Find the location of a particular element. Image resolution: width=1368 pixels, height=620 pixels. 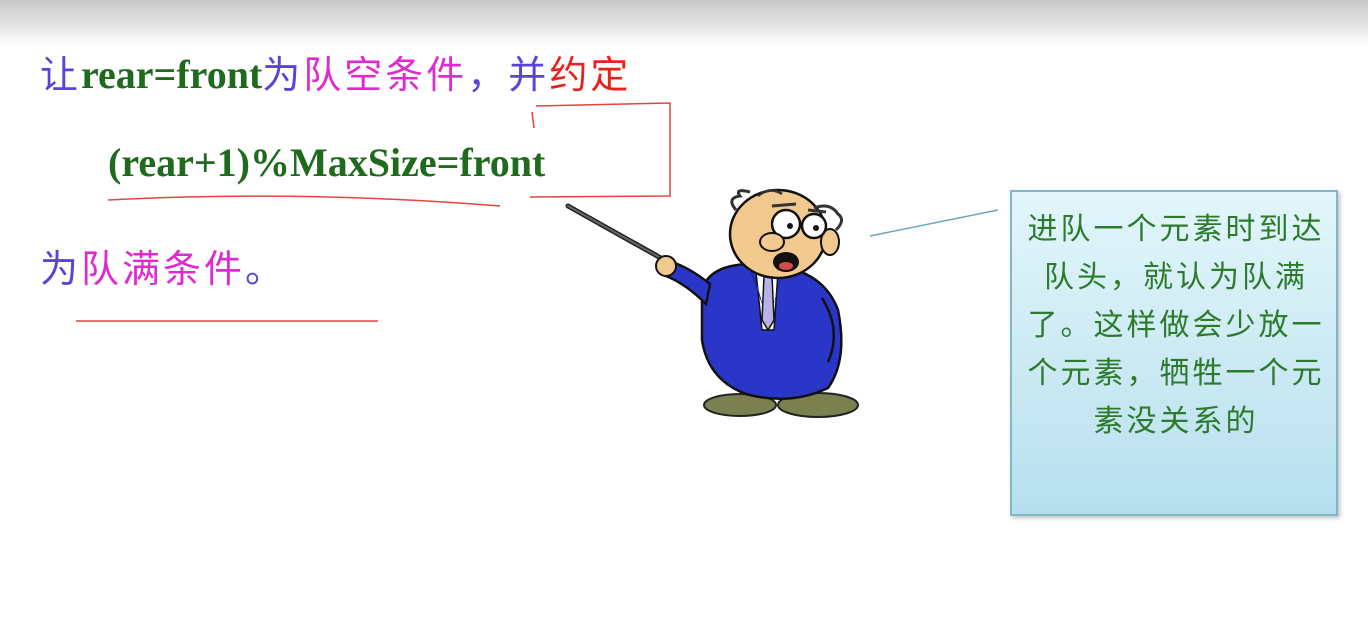

callout-box: 进队一个元素时到达队头，就认为队满了。这样做会少放一个元素，牺牲一个元素没关系的 is located at coordinates (1174, 353).